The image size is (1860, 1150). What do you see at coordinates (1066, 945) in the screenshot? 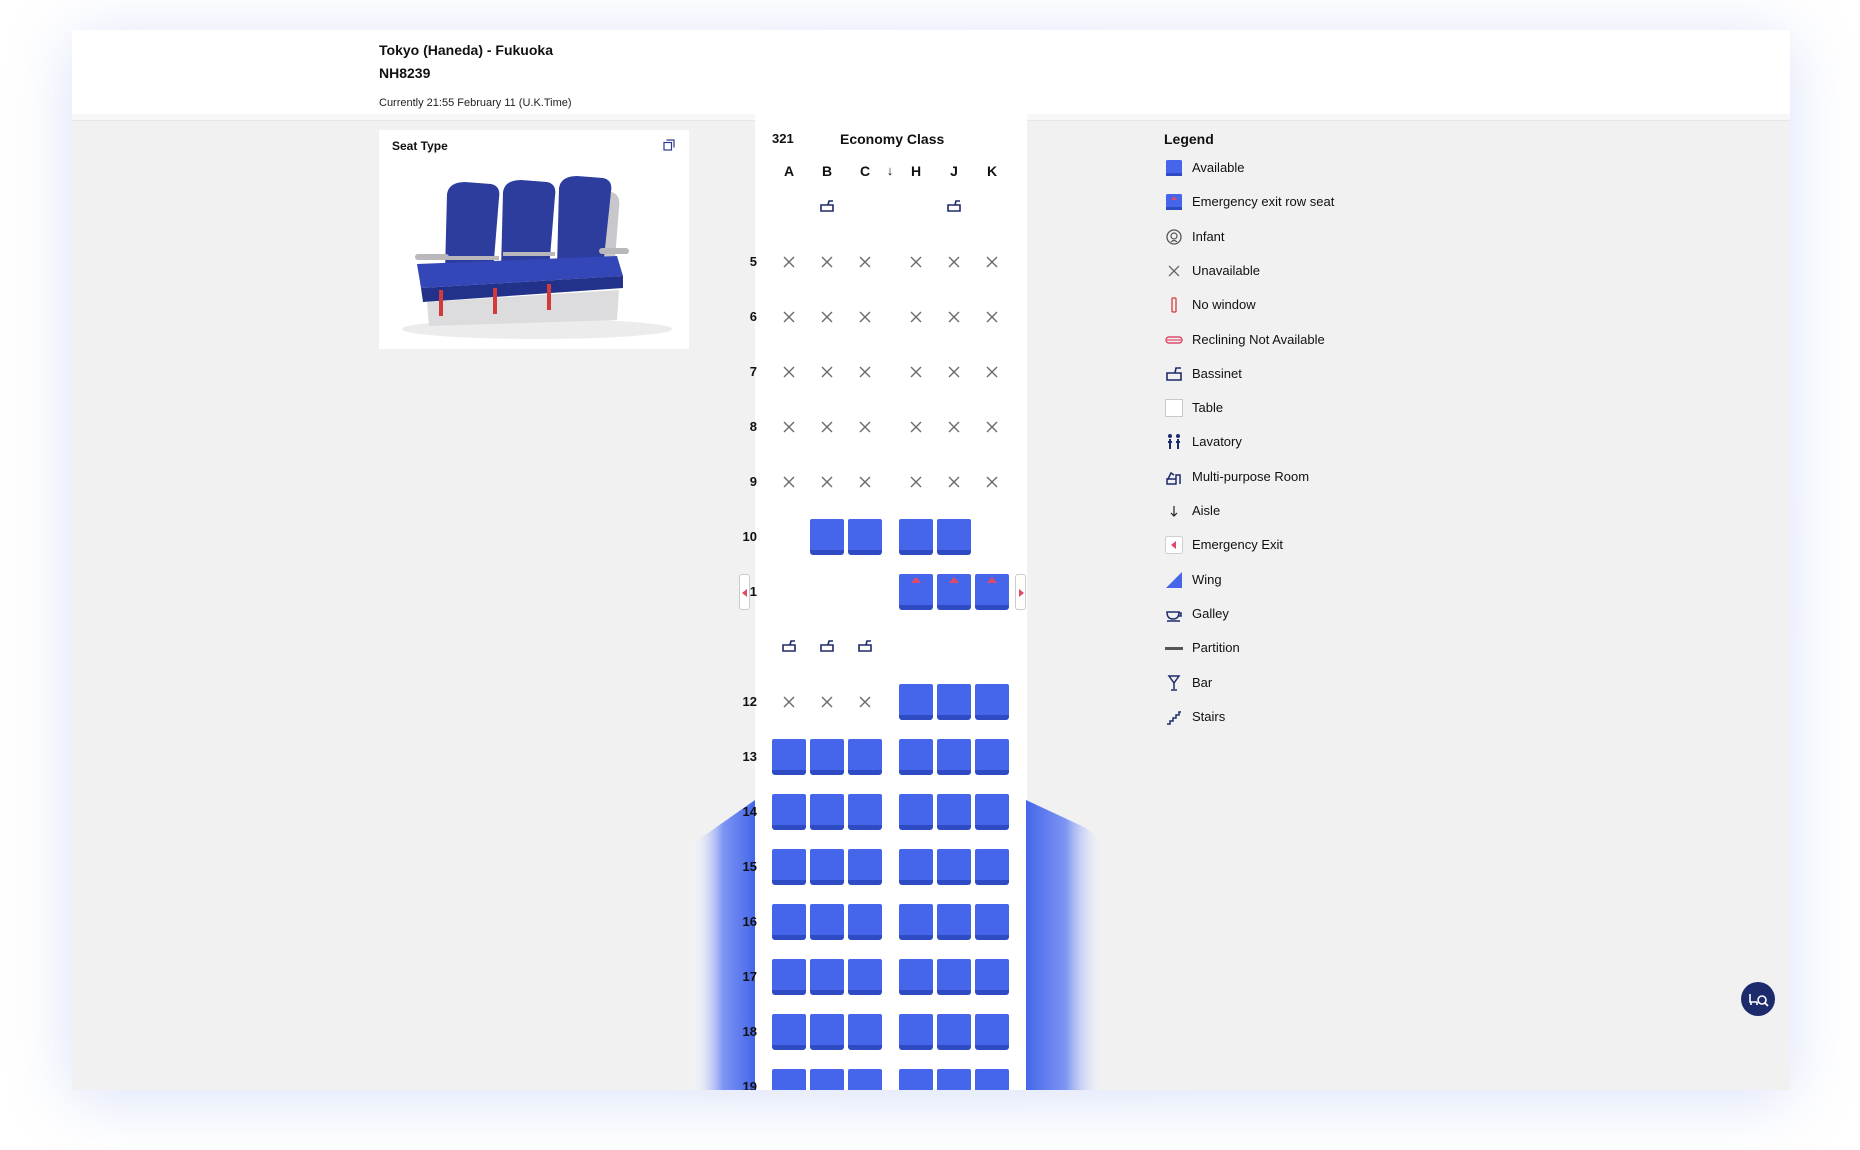
I see `right-wing` at bounding box center [1066, 945].